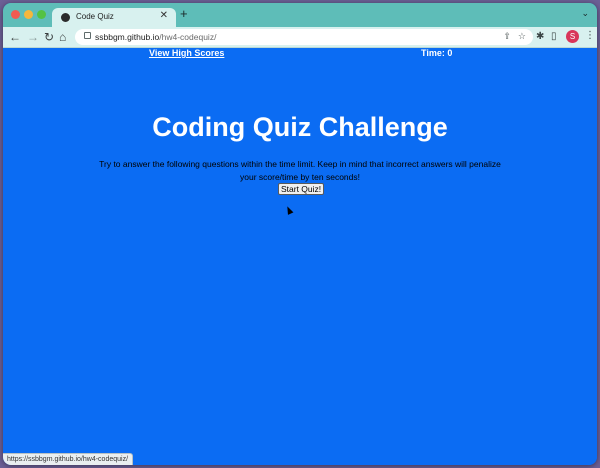  What do you see at coordinates (68, 459) in the screenshot?
I see `status-bar-url: https://ssbbgm.github.io/hw4-codequiz/` at bounding box center [68, 459].